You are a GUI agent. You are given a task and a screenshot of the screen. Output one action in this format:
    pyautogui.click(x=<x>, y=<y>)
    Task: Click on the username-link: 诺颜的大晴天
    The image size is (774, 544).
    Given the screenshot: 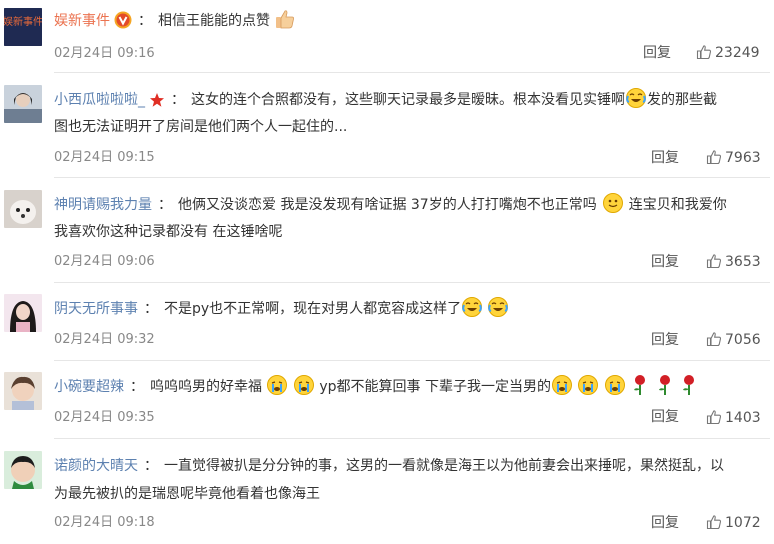 What is the action you would take?
    pyautogui.click(x=96, y=466)
    